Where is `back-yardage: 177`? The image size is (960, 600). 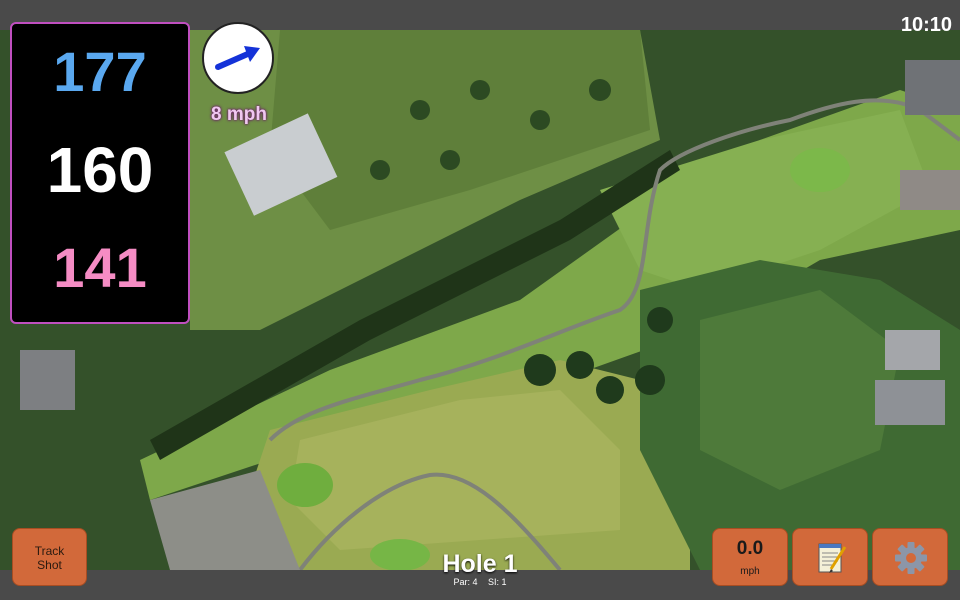
back-yardage: 177 is located at coordinates (100, 71).